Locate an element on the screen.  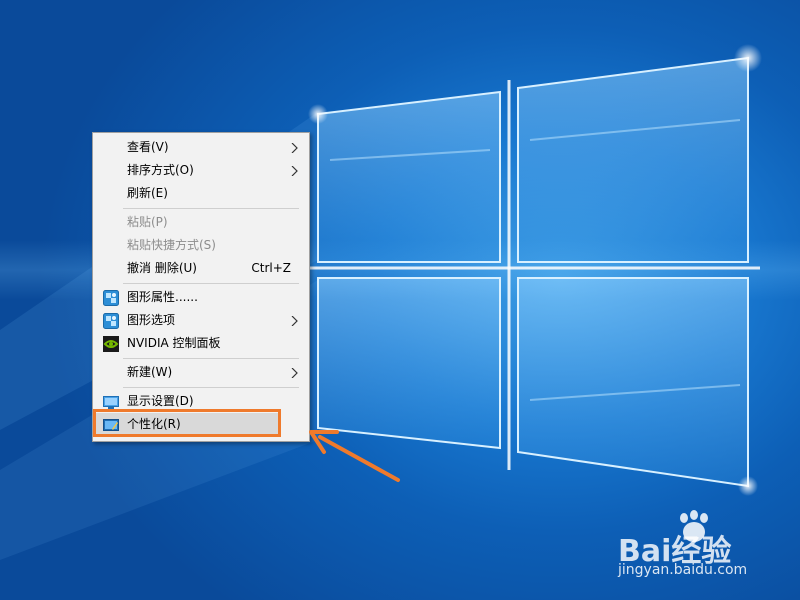
menu-item-undo-delete: 撤消 删除(U) Ctrl+Z is located at coordinates (201, 268).